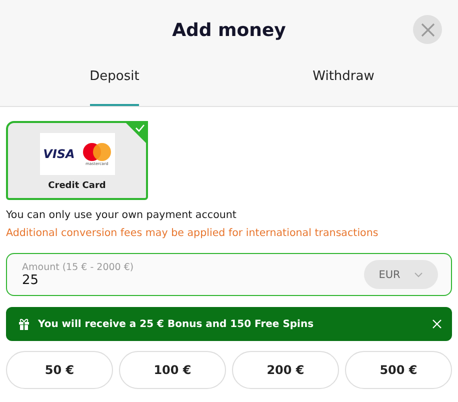  Describe the element at coordinates (172, 370) in the screenshot. I see `amount-preset-button: 100 €` at that location.